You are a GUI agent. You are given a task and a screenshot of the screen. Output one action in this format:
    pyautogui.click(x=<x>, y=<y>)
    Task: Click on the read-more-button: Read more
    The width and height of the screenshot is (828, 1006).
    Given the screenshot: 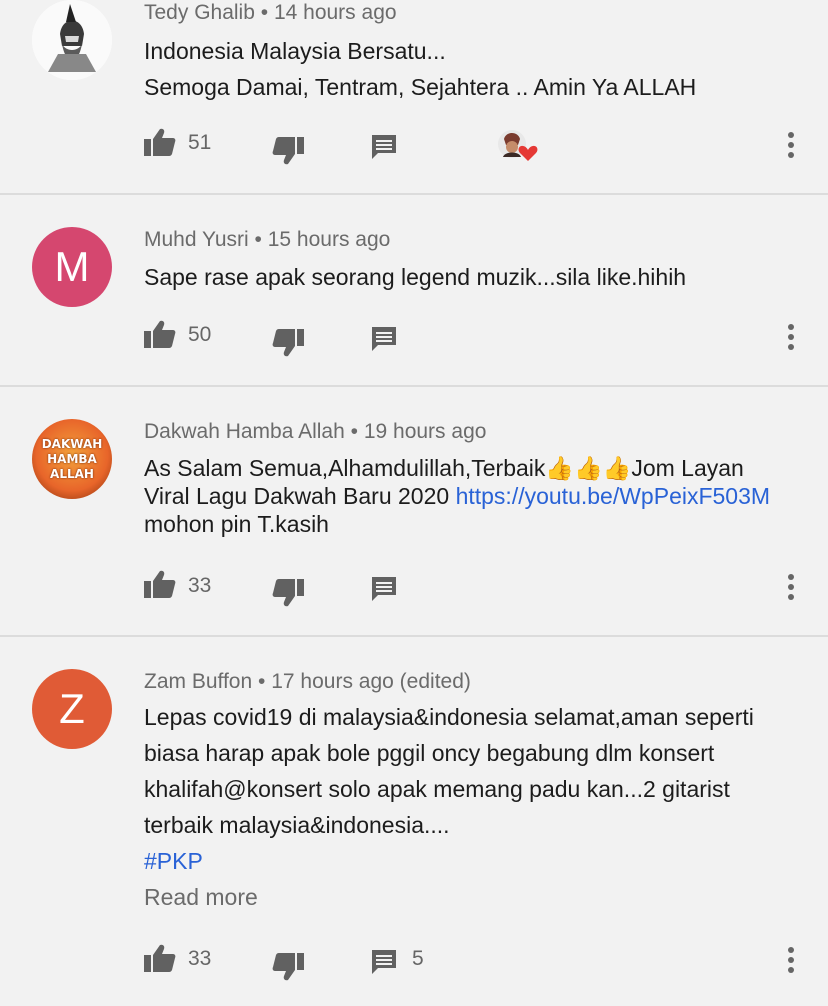 What is the action you would take?
    pyautogui.click(x=474, y=897)
    